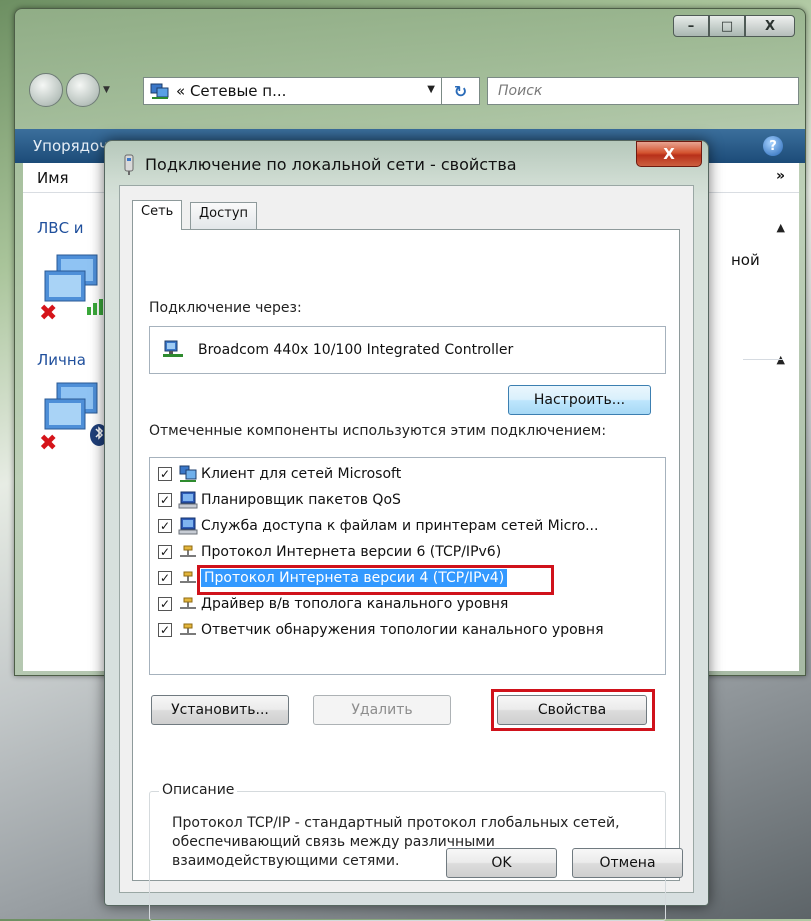 This screenshot has height=921, width=811. What do you see at coordinates (60, 228) in the screenshot?
I see `group-lan: ЛВС и` at bounding box center [60, 228].